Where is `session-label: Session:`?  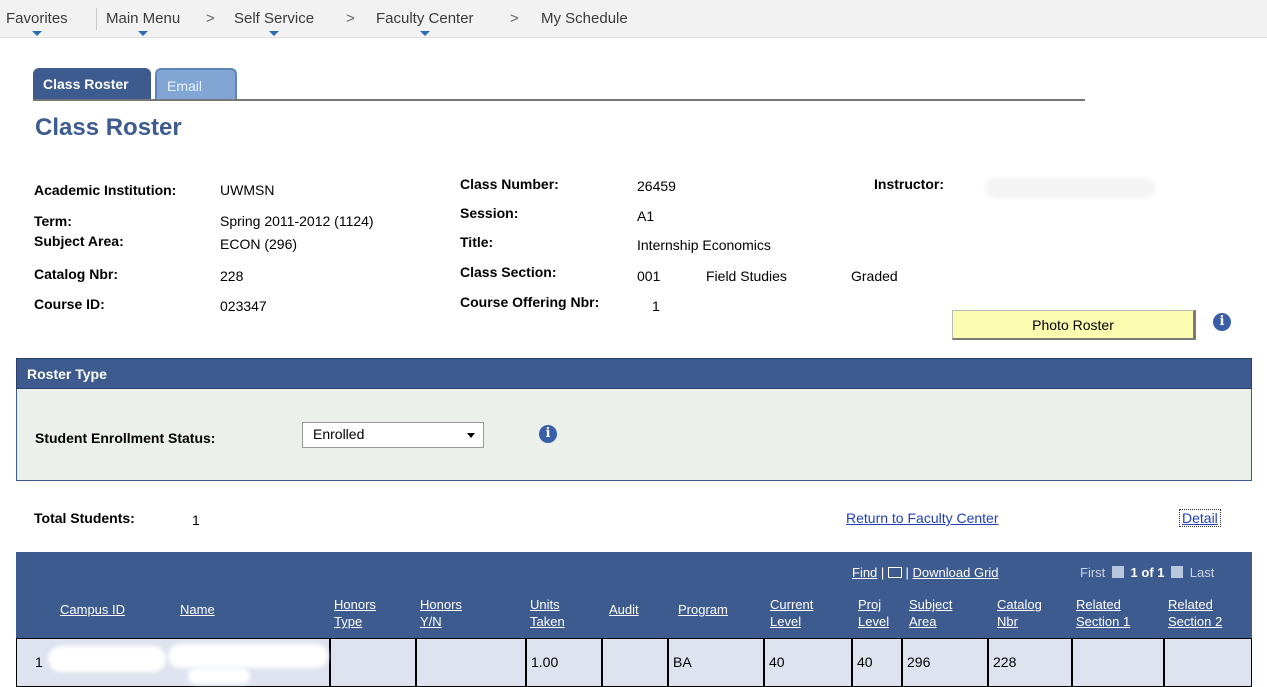
session-label: Session: is located at coordinates (489, 213).